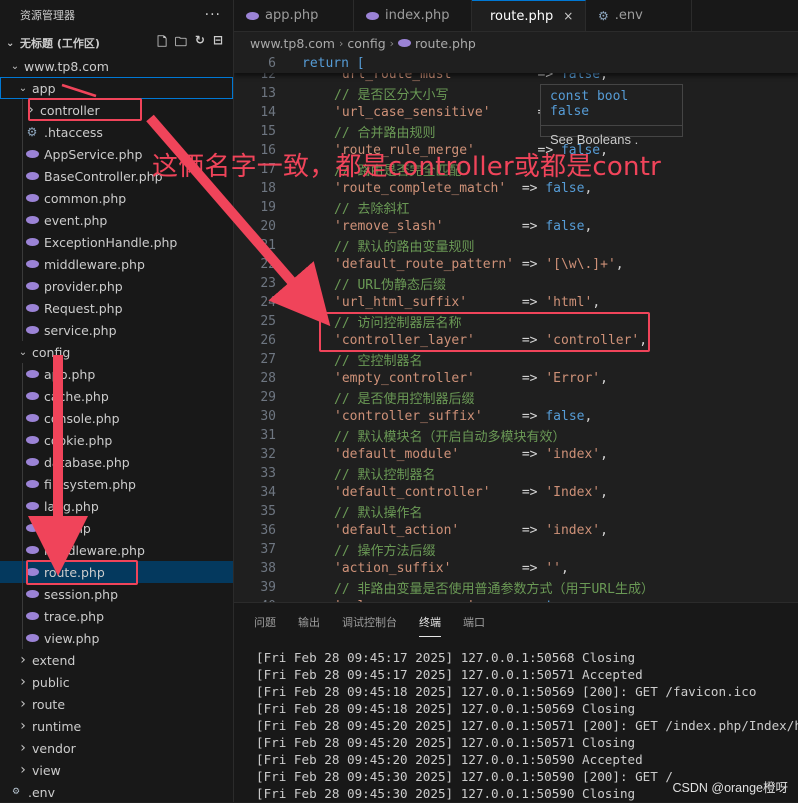 Image resolution: width=798 pixels, height=803 pixels. Describe the element at coordinates (116, 704) in the screenshot. I see `tree-item: › route` at that location.